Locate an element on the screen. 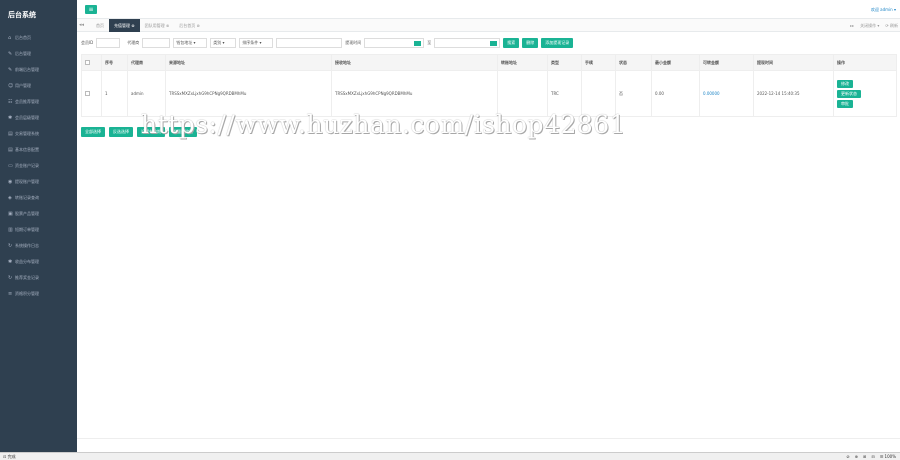 The width and height of the screenshot is (900, 460). footer-area is located at coordinates (488, 445).